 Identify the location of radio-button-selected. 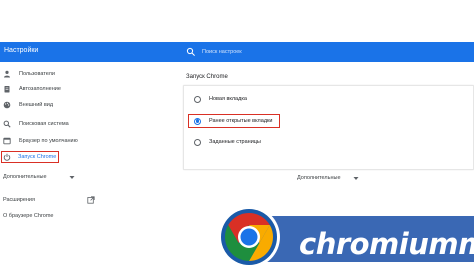
(197, 121).